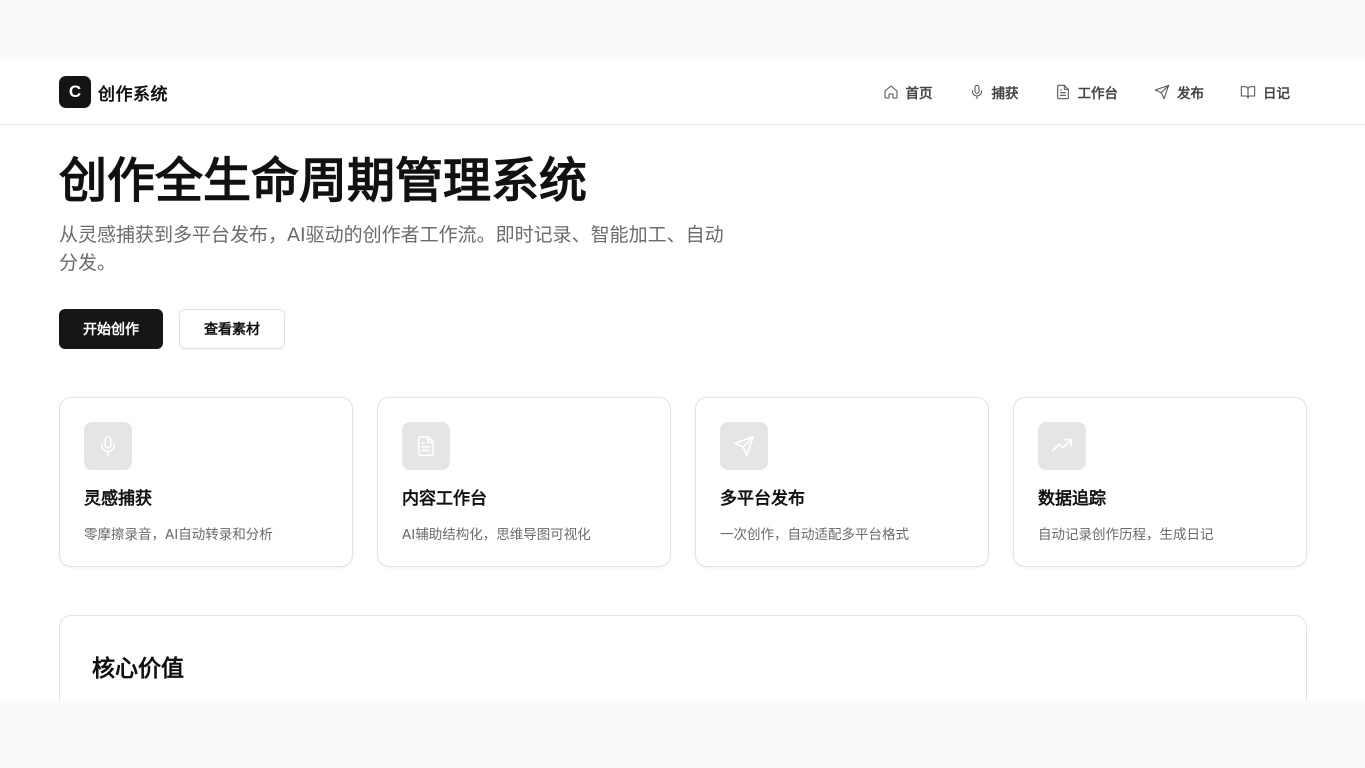 This screenshot has height=768, width=1365. Describe the element at coordinates (138, 669) in the screenshot. I see `section-title: 核心价值` at that location.